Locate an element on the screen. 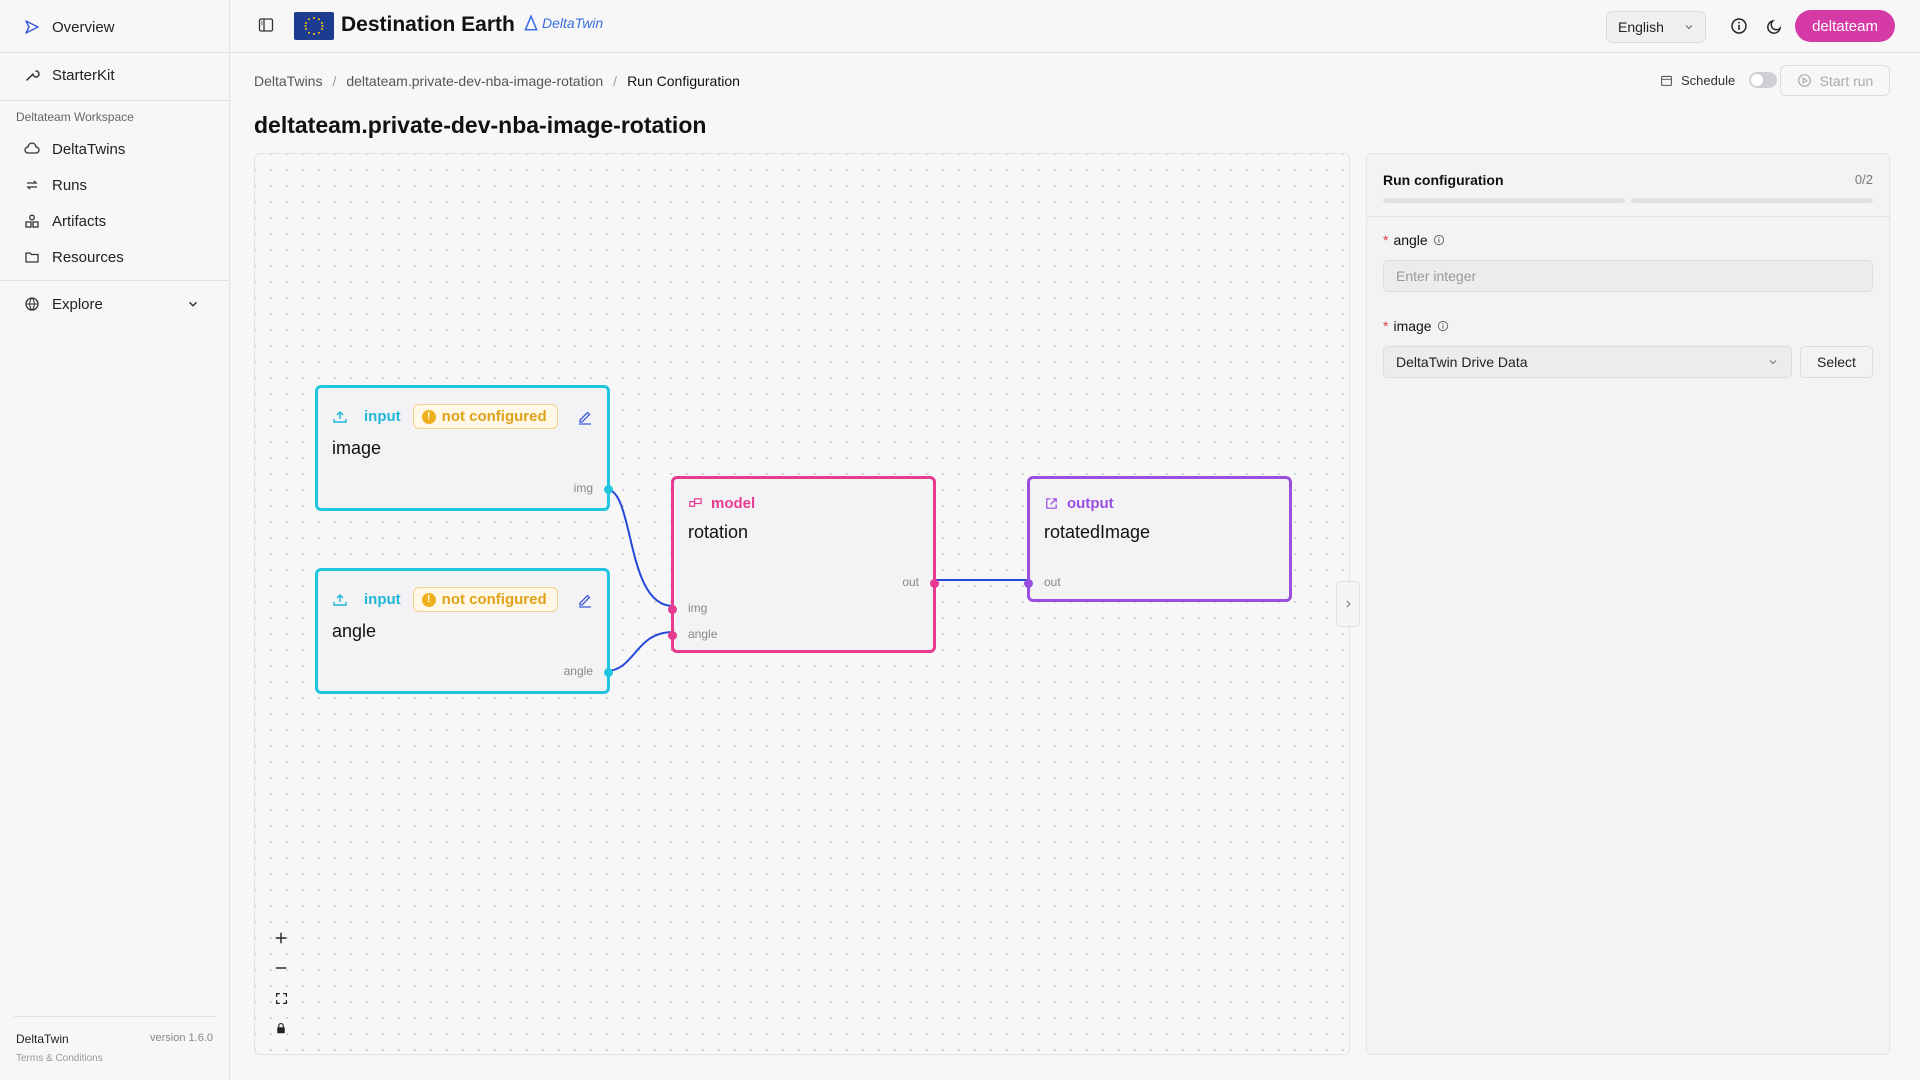  repeat-icon is located at coordinates (32, 185).